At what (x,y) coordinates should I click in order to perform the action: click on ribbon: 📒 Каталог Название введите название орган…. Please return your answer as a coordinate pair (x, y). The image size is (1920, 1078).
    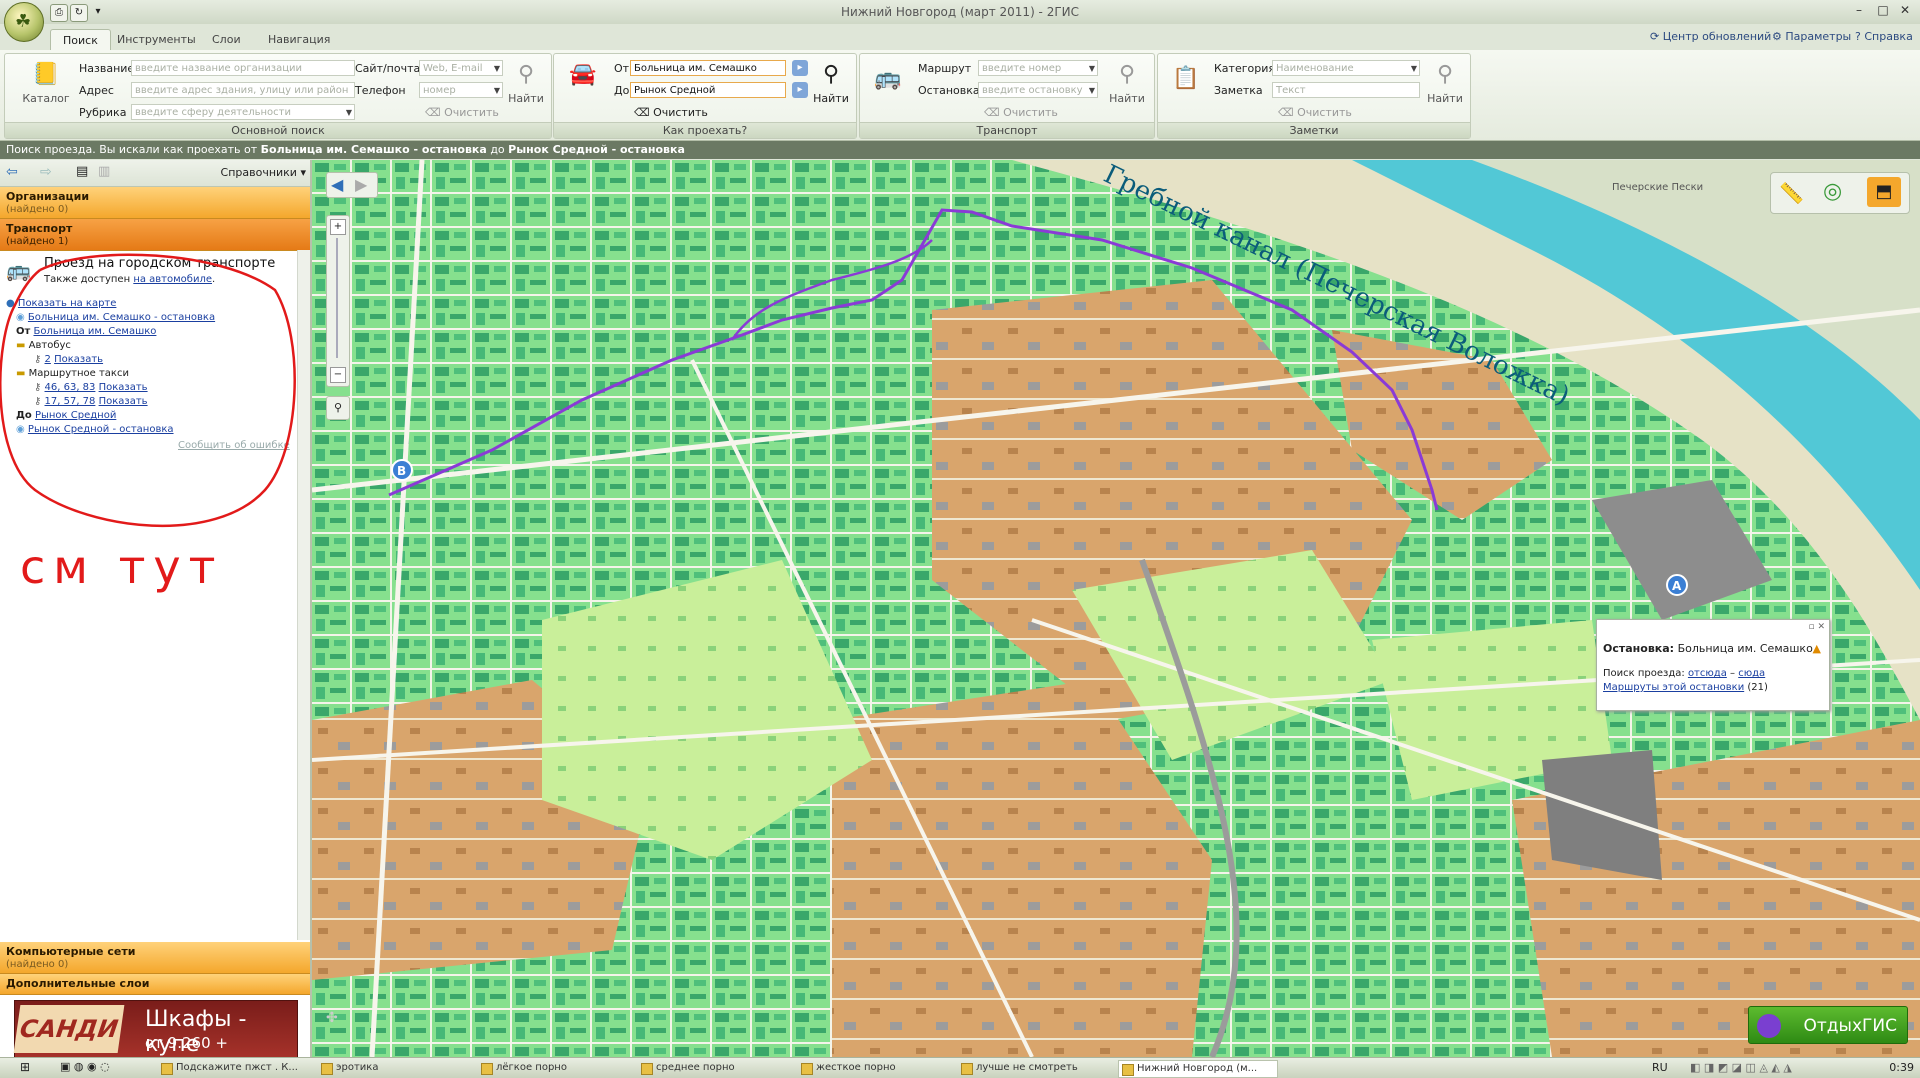
    Looking at the image, I should click on (960, 95).